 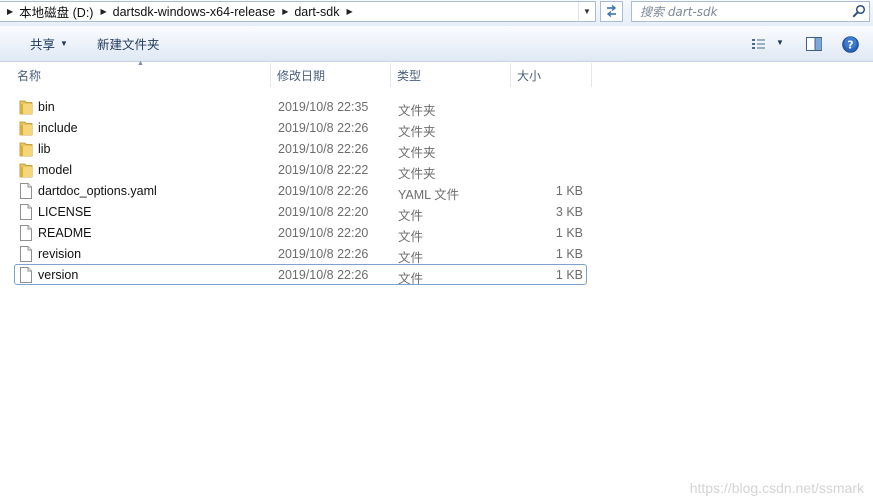 I want to click on file-modified-date: 2019/10/8 22:22, so click(x=323, y=170).